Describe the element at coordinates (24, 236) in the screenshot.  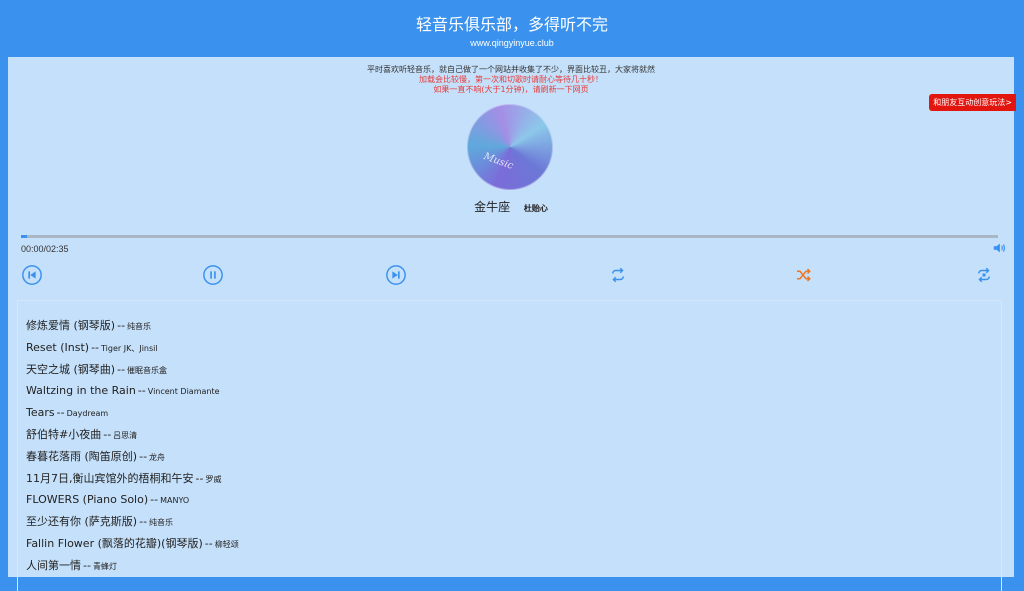
I see `progress-fill` at that location.